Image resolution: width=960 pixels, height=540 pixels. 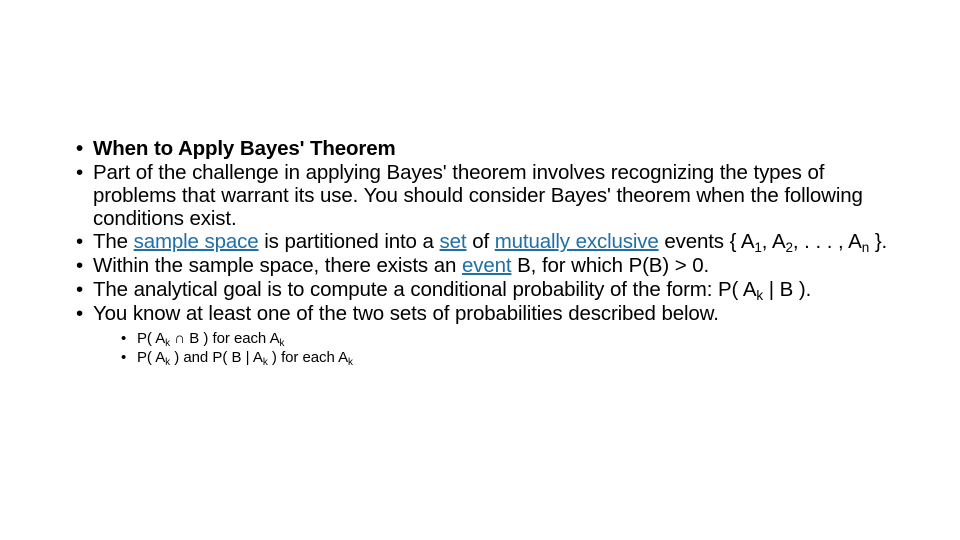 What do you see at coordinates (244, 148) in the screenshot?
I see `bullet-text-heading: When to Apply Bayes' Theorem` at bounding box center [244, 148].